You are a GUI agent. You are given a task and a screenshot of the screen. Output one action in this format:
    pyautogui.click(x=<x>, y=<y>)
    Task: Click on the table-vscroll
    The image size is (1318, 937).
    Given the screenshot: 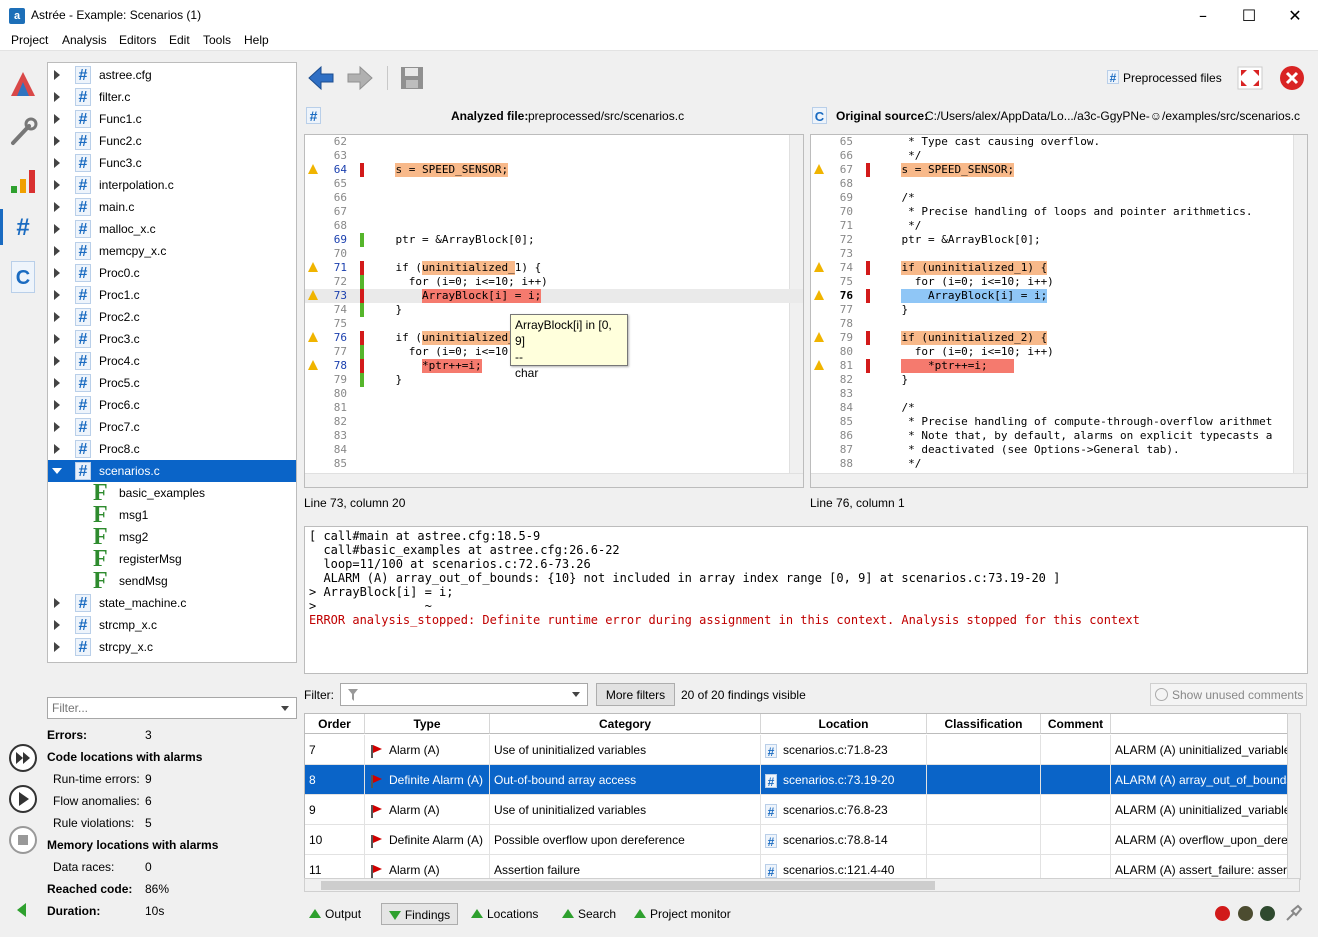 What is the action you would take?
    pyautogui.click(x=1294, y=796)
    